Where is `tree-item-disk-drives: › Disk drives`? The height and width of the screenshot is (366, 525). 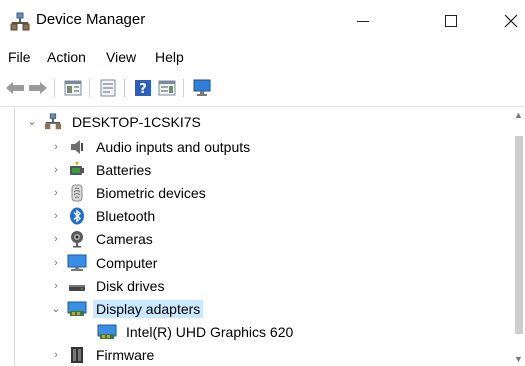
tree-item-disk-drives: › Disk drives is located at coordinates (108, 285).